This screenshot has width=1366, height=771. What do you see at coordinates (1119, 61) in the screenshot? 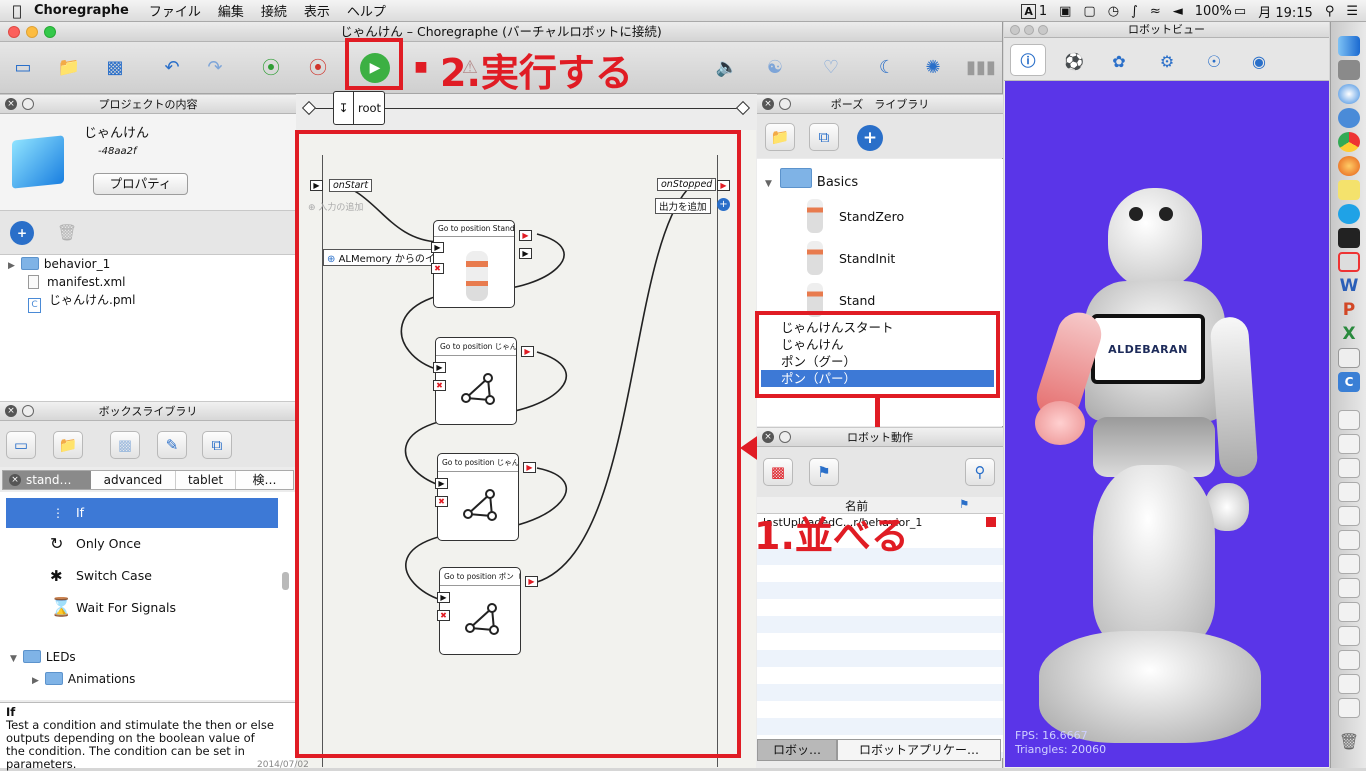
I see `view-joints-icon: ✿` at bounding box center [1119, 61].